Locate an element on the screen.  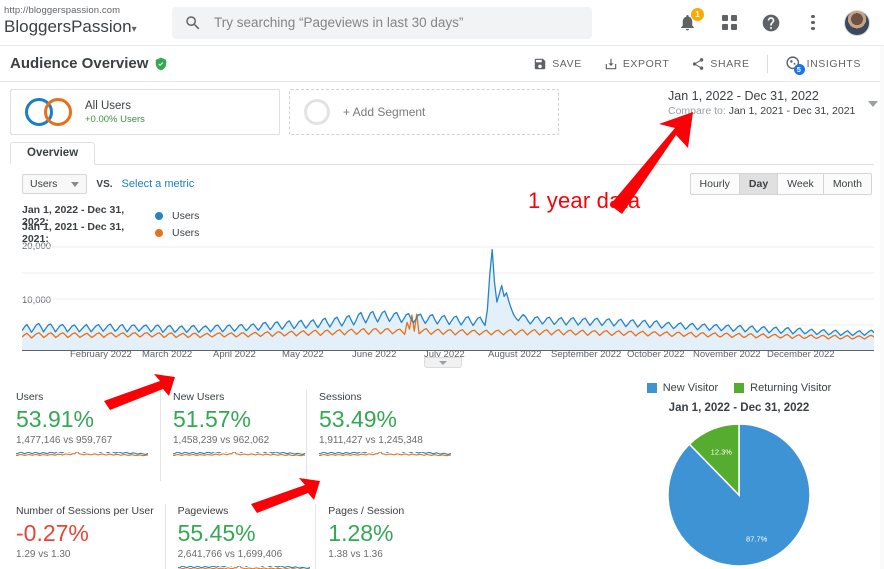
more-vert-icon is located at coordinates (813, 23).